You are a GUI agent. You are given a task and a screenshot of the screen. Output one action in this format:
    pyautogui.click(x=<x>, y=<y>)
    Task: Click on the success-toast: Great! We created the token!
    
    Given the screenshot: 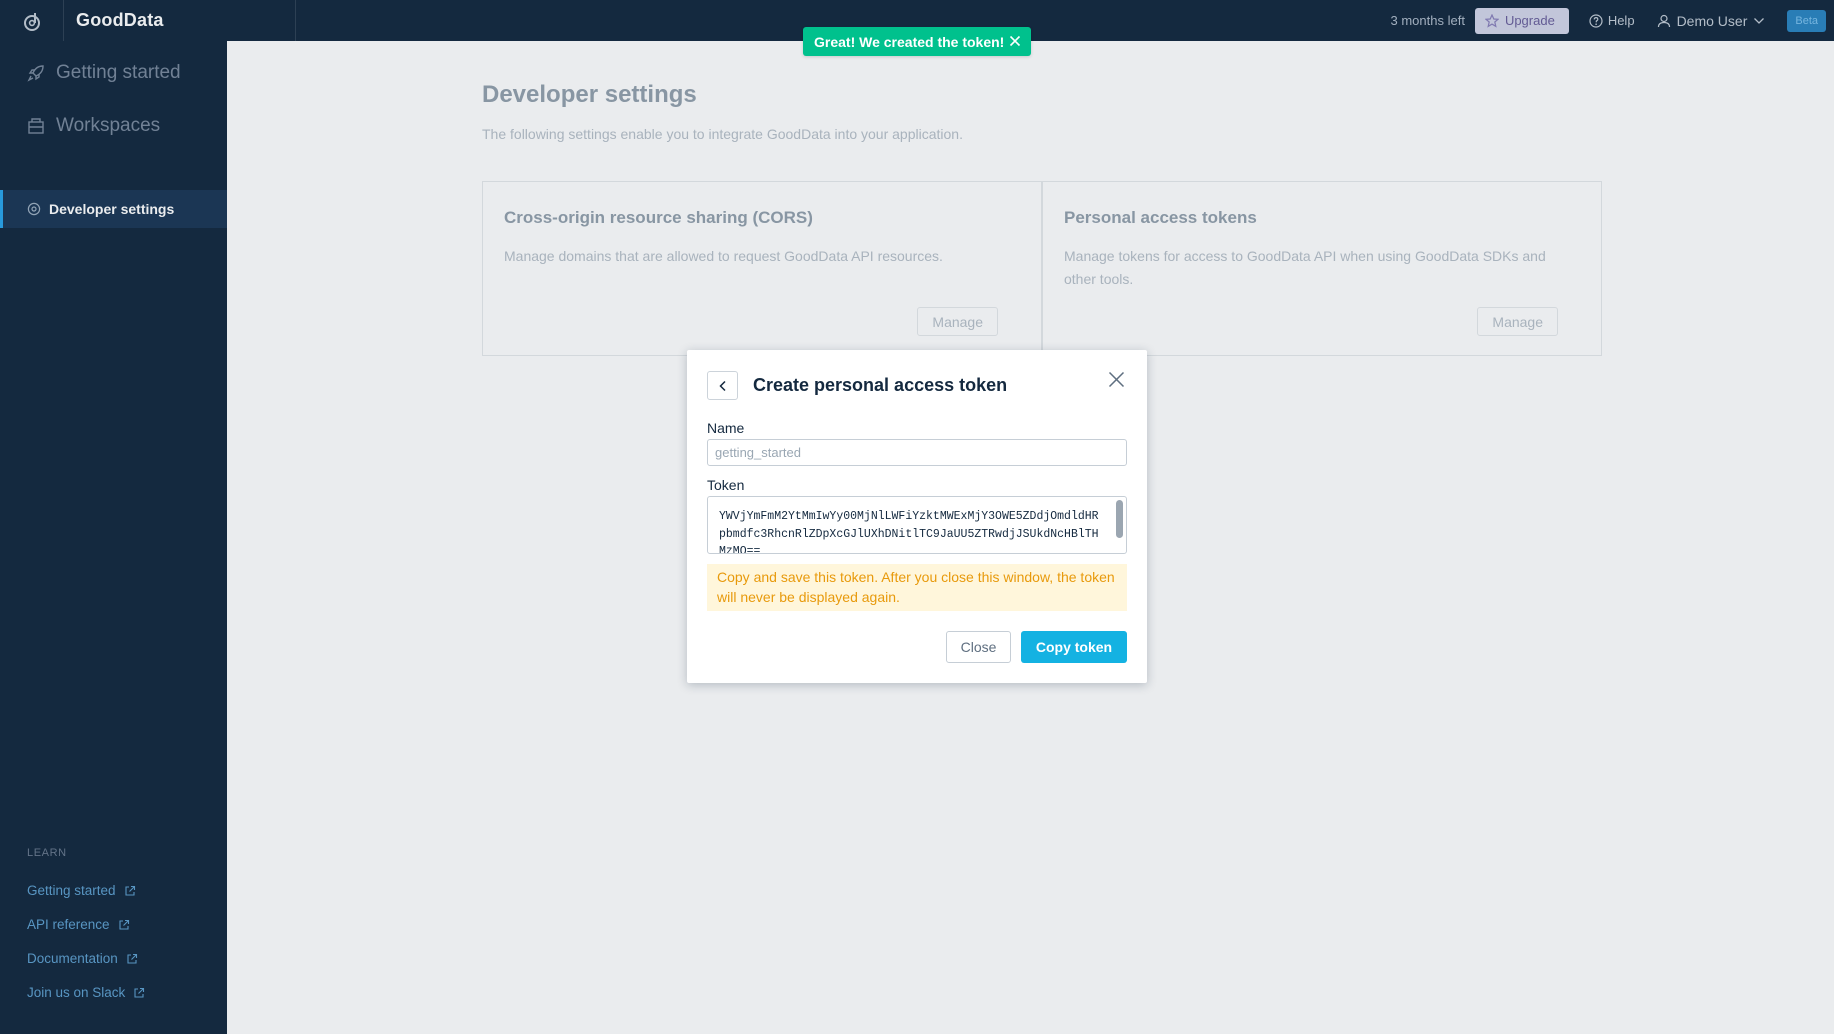 What is the action you would take?
    pyautogui.click(x=917, y=41)
    